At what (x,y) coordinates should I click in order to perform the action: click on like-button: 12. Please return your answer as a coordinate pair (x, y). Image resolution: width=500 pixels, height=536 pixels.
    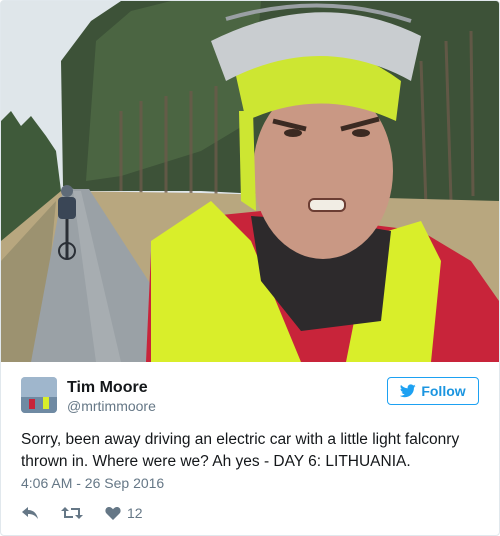
    Looking at the image, I should click on (124, 513).